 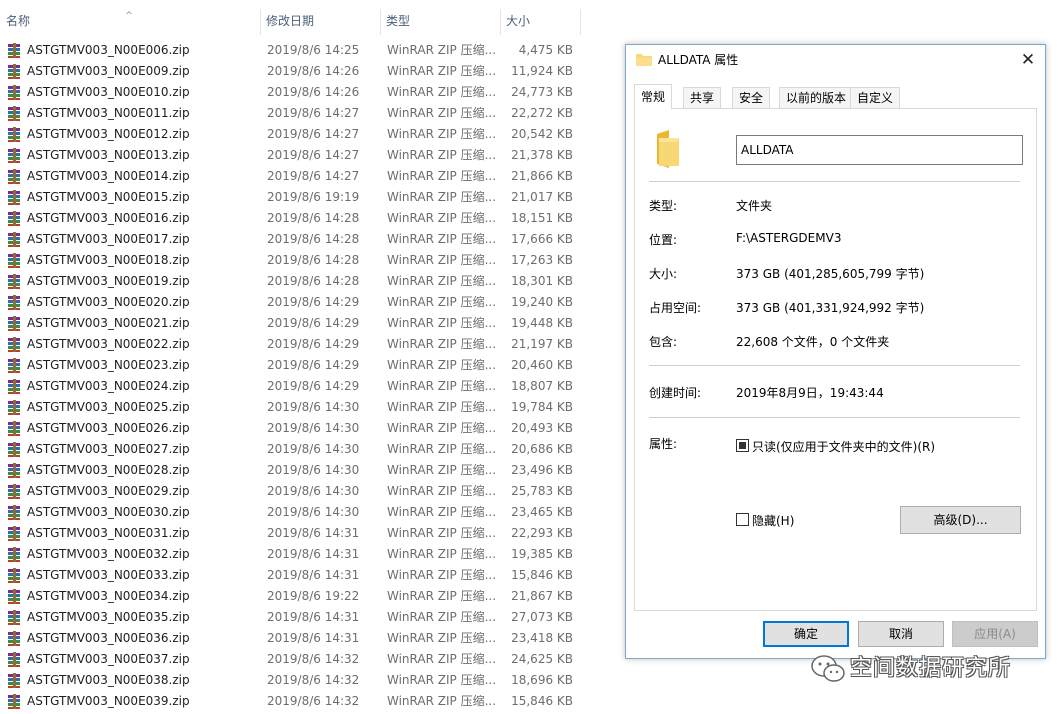 What do you see at coordinates (830, 308) in the screenshot?
I see `size-on-disk-value: 373 GB (401,331,924,992 字节)` at bounding box center [830, 308].